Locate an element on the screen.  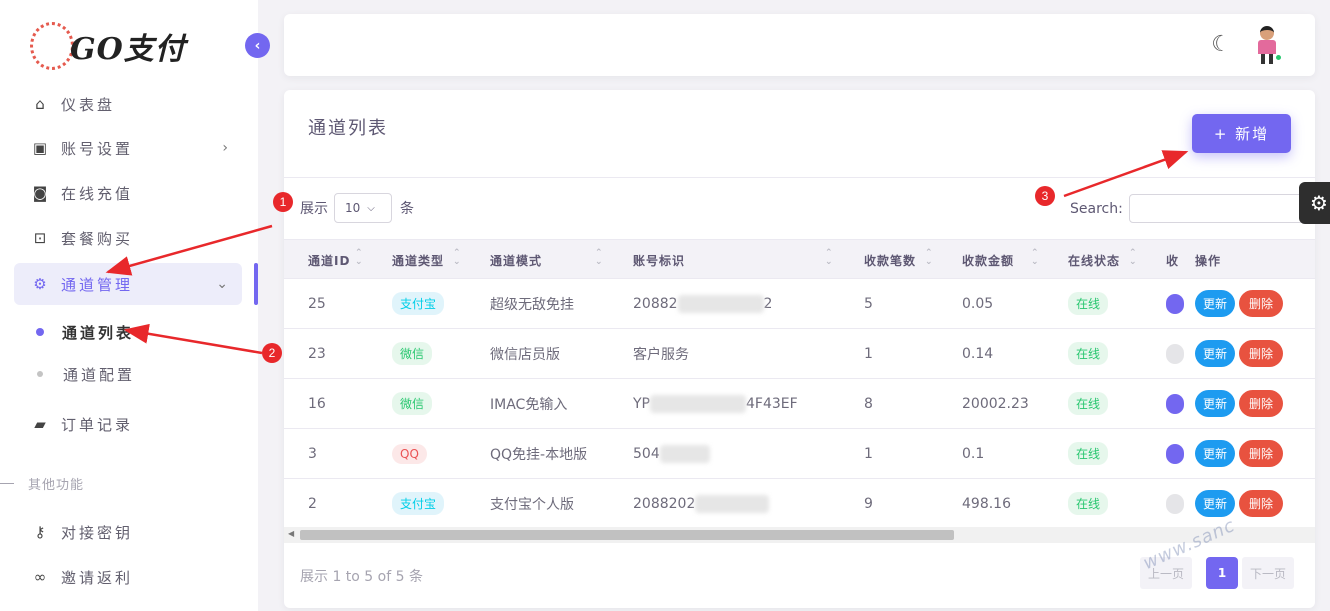
column-header-receive: 收 is located at coordinates (1172, 260).